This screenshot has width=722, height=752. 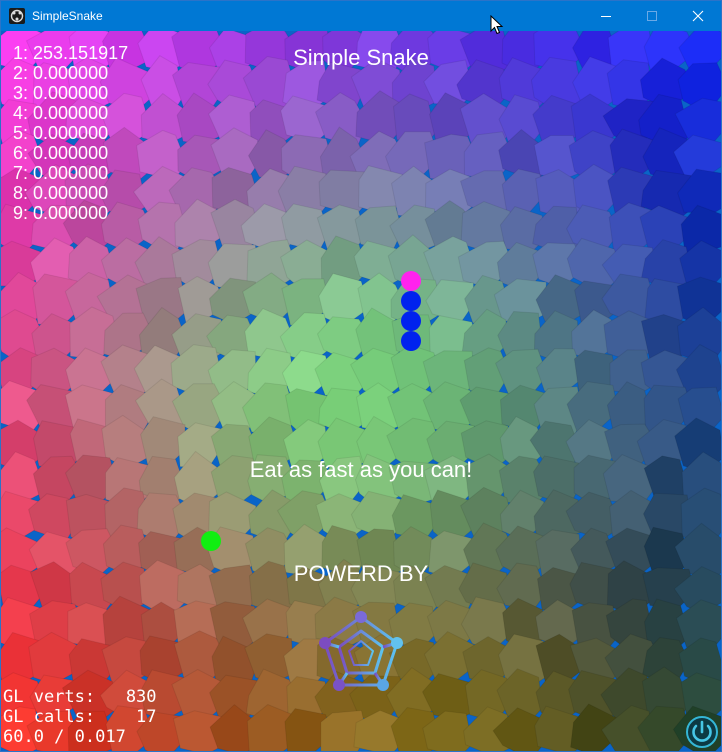 What do you see at coordinates (71, 53) in the screenshot?
I see `score-entry: 1: 253.151917` at bounding box center [71, 53].